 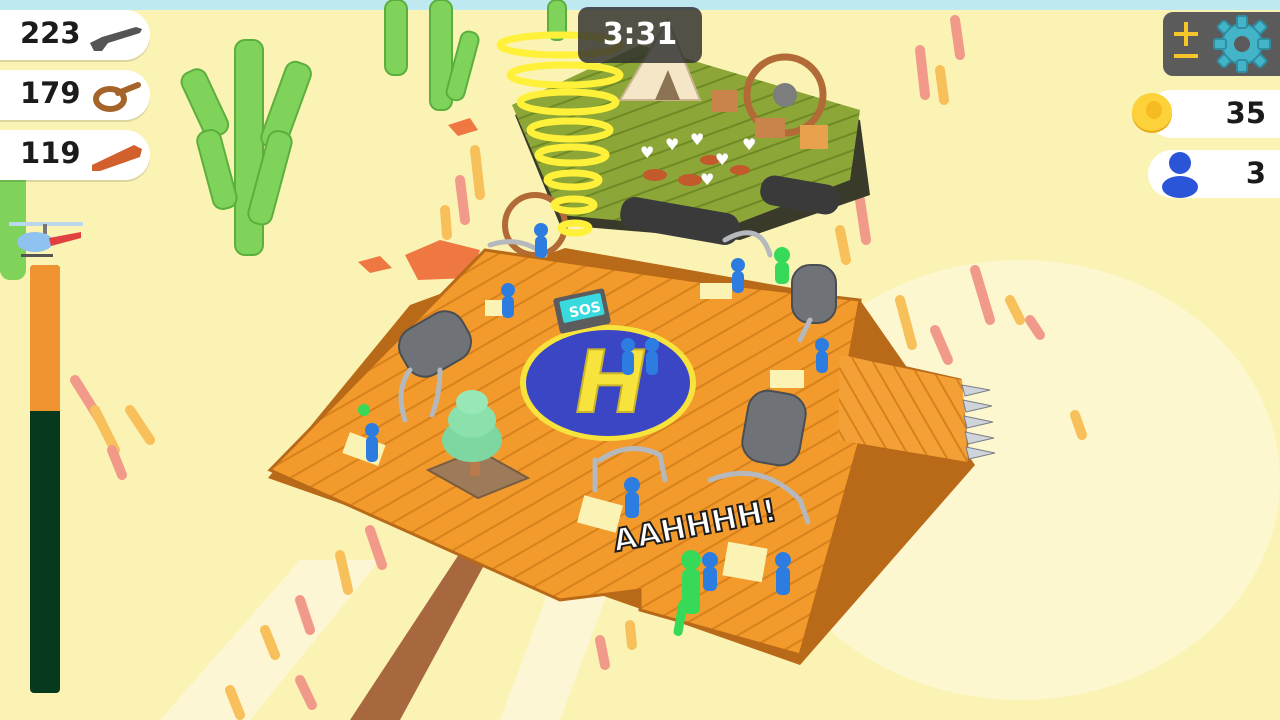 I want to click on coin-icon, so click(x=1152, y=113).